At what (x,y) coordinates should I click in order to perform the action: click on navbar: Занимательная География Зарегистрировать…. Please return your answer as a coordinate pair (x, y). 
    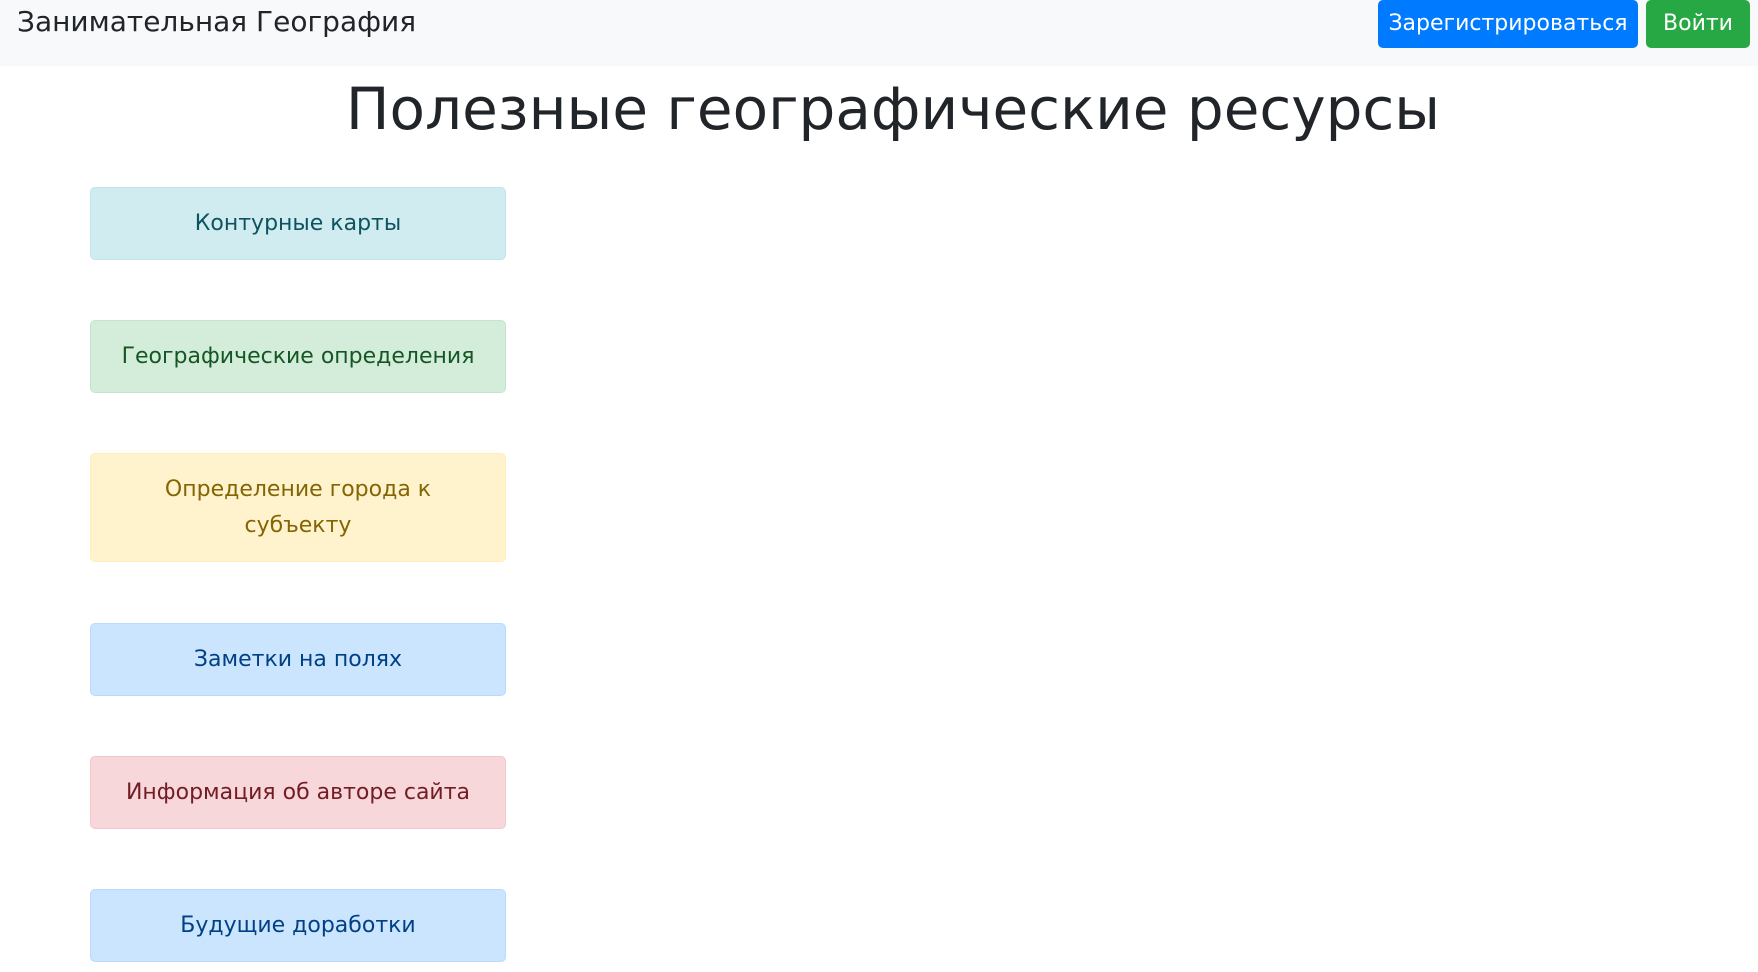
    Looking at the image, I should click on (879, 33).